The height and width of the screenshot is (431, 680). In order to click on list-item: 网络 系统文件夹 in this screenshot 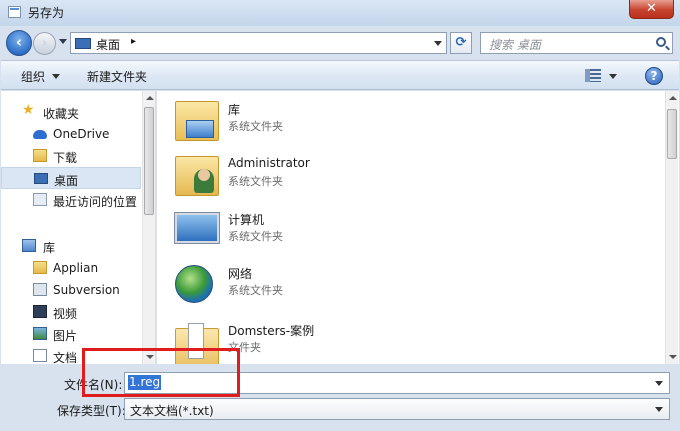, I will do `click(325, 286)`.